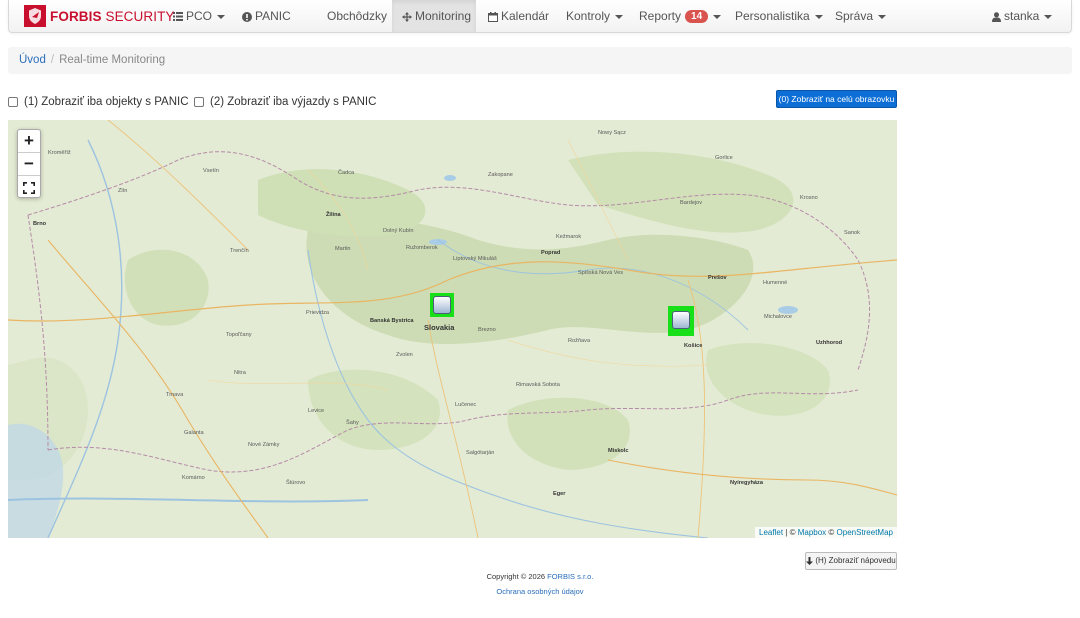 The width and height of the screenshot is (1080, 618). Describe the element at coordinates (551, 253) in the screenshot. I see `map-label-poprad: Poprad` at that location.